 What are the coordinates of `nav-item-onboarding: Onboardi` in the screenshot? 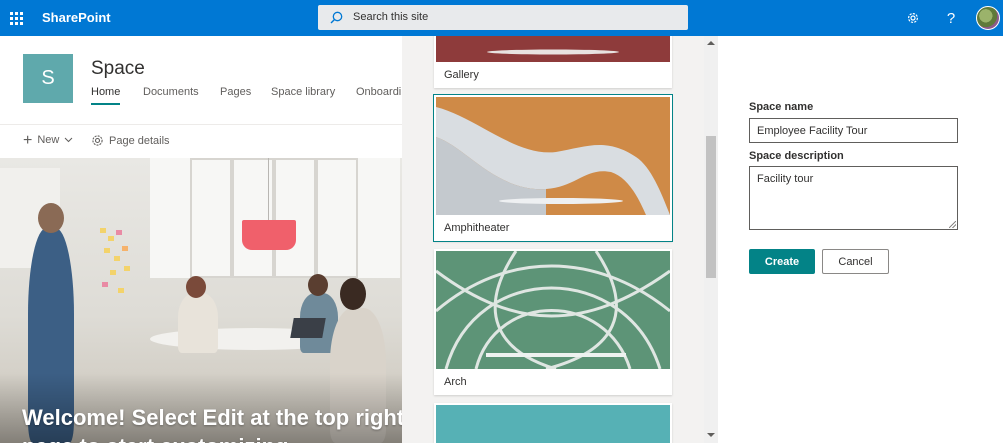 It's located at (378, 92).